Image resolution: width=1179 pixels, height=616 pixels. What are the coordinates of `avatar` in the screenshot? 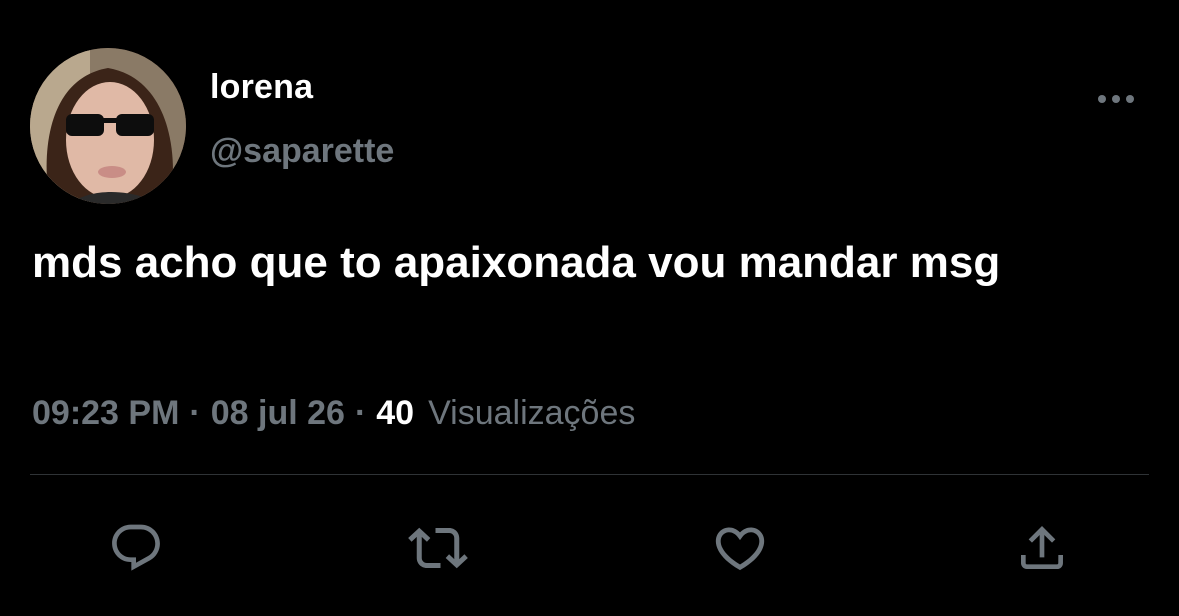 It's located at (108, 126).